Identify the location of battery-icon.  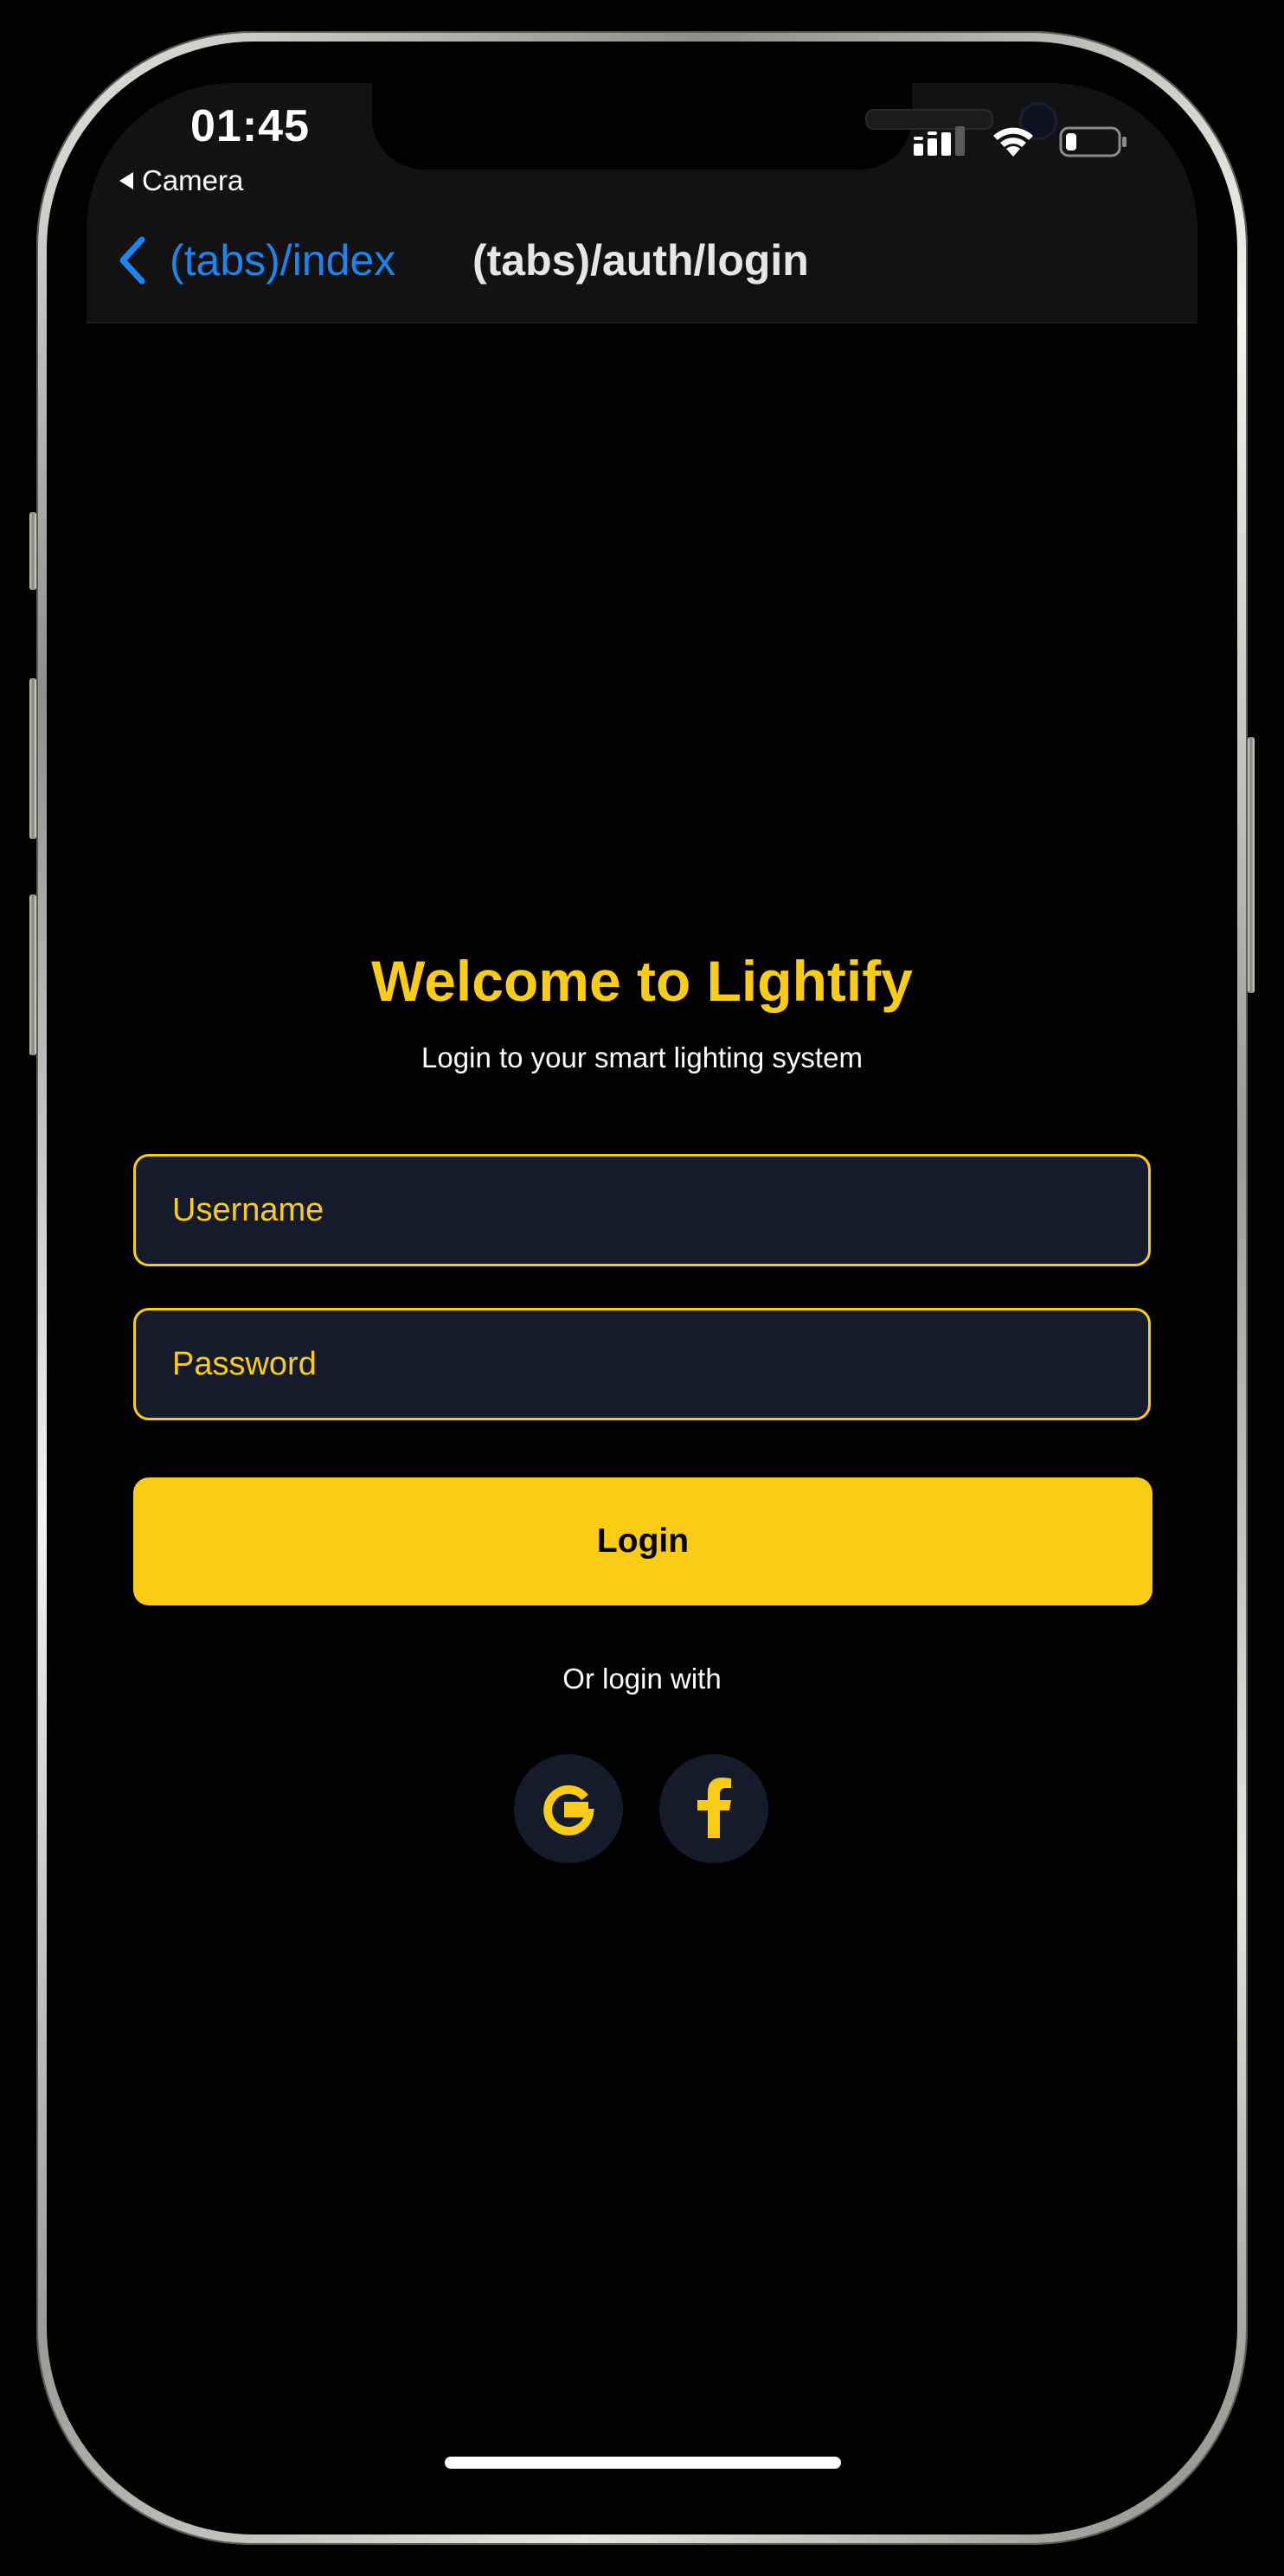
(1093, 141).